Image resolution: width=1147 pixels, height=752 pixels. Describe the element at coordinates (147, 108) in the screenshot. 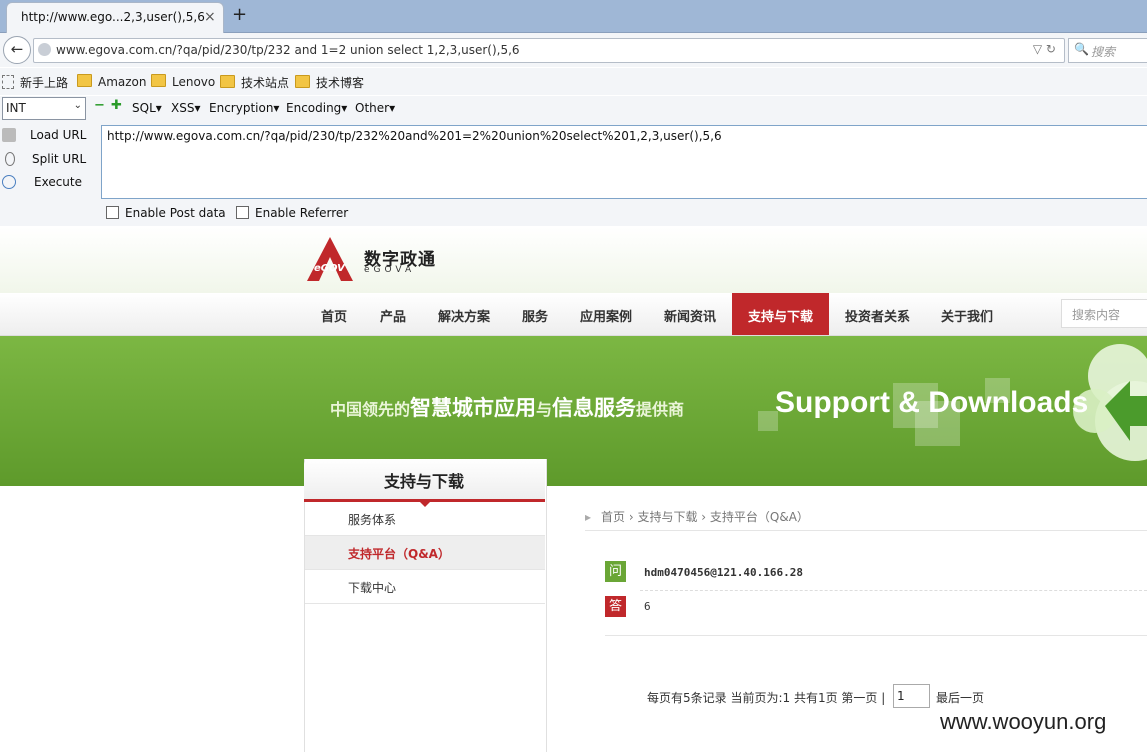

I see `sql-menu: SQL▾` at that location.